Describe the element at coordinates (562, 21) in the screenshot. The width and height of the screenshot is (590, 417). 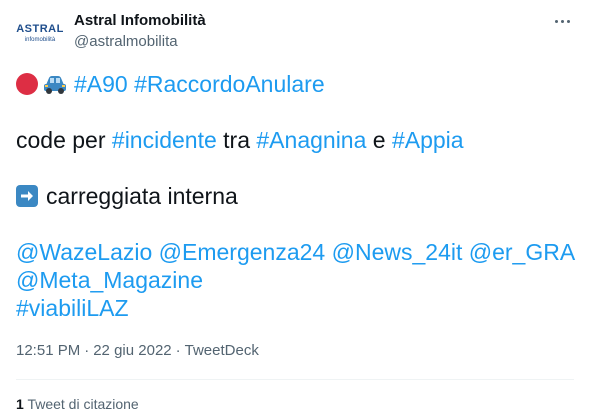
I see `more-options-icon` at that location.